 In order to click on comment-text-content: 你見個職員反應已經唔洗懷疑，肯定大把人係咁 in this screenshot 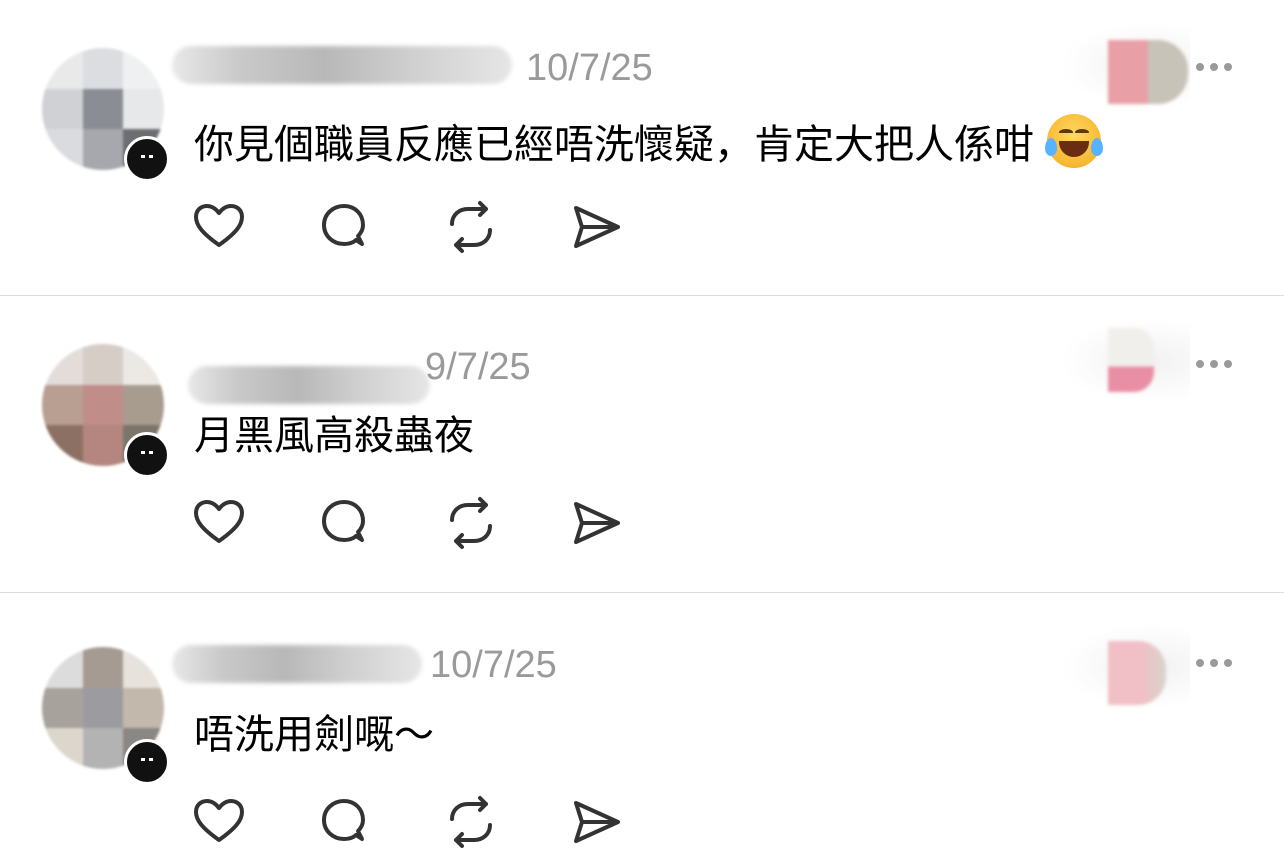, I will do `click(614, 145)`.